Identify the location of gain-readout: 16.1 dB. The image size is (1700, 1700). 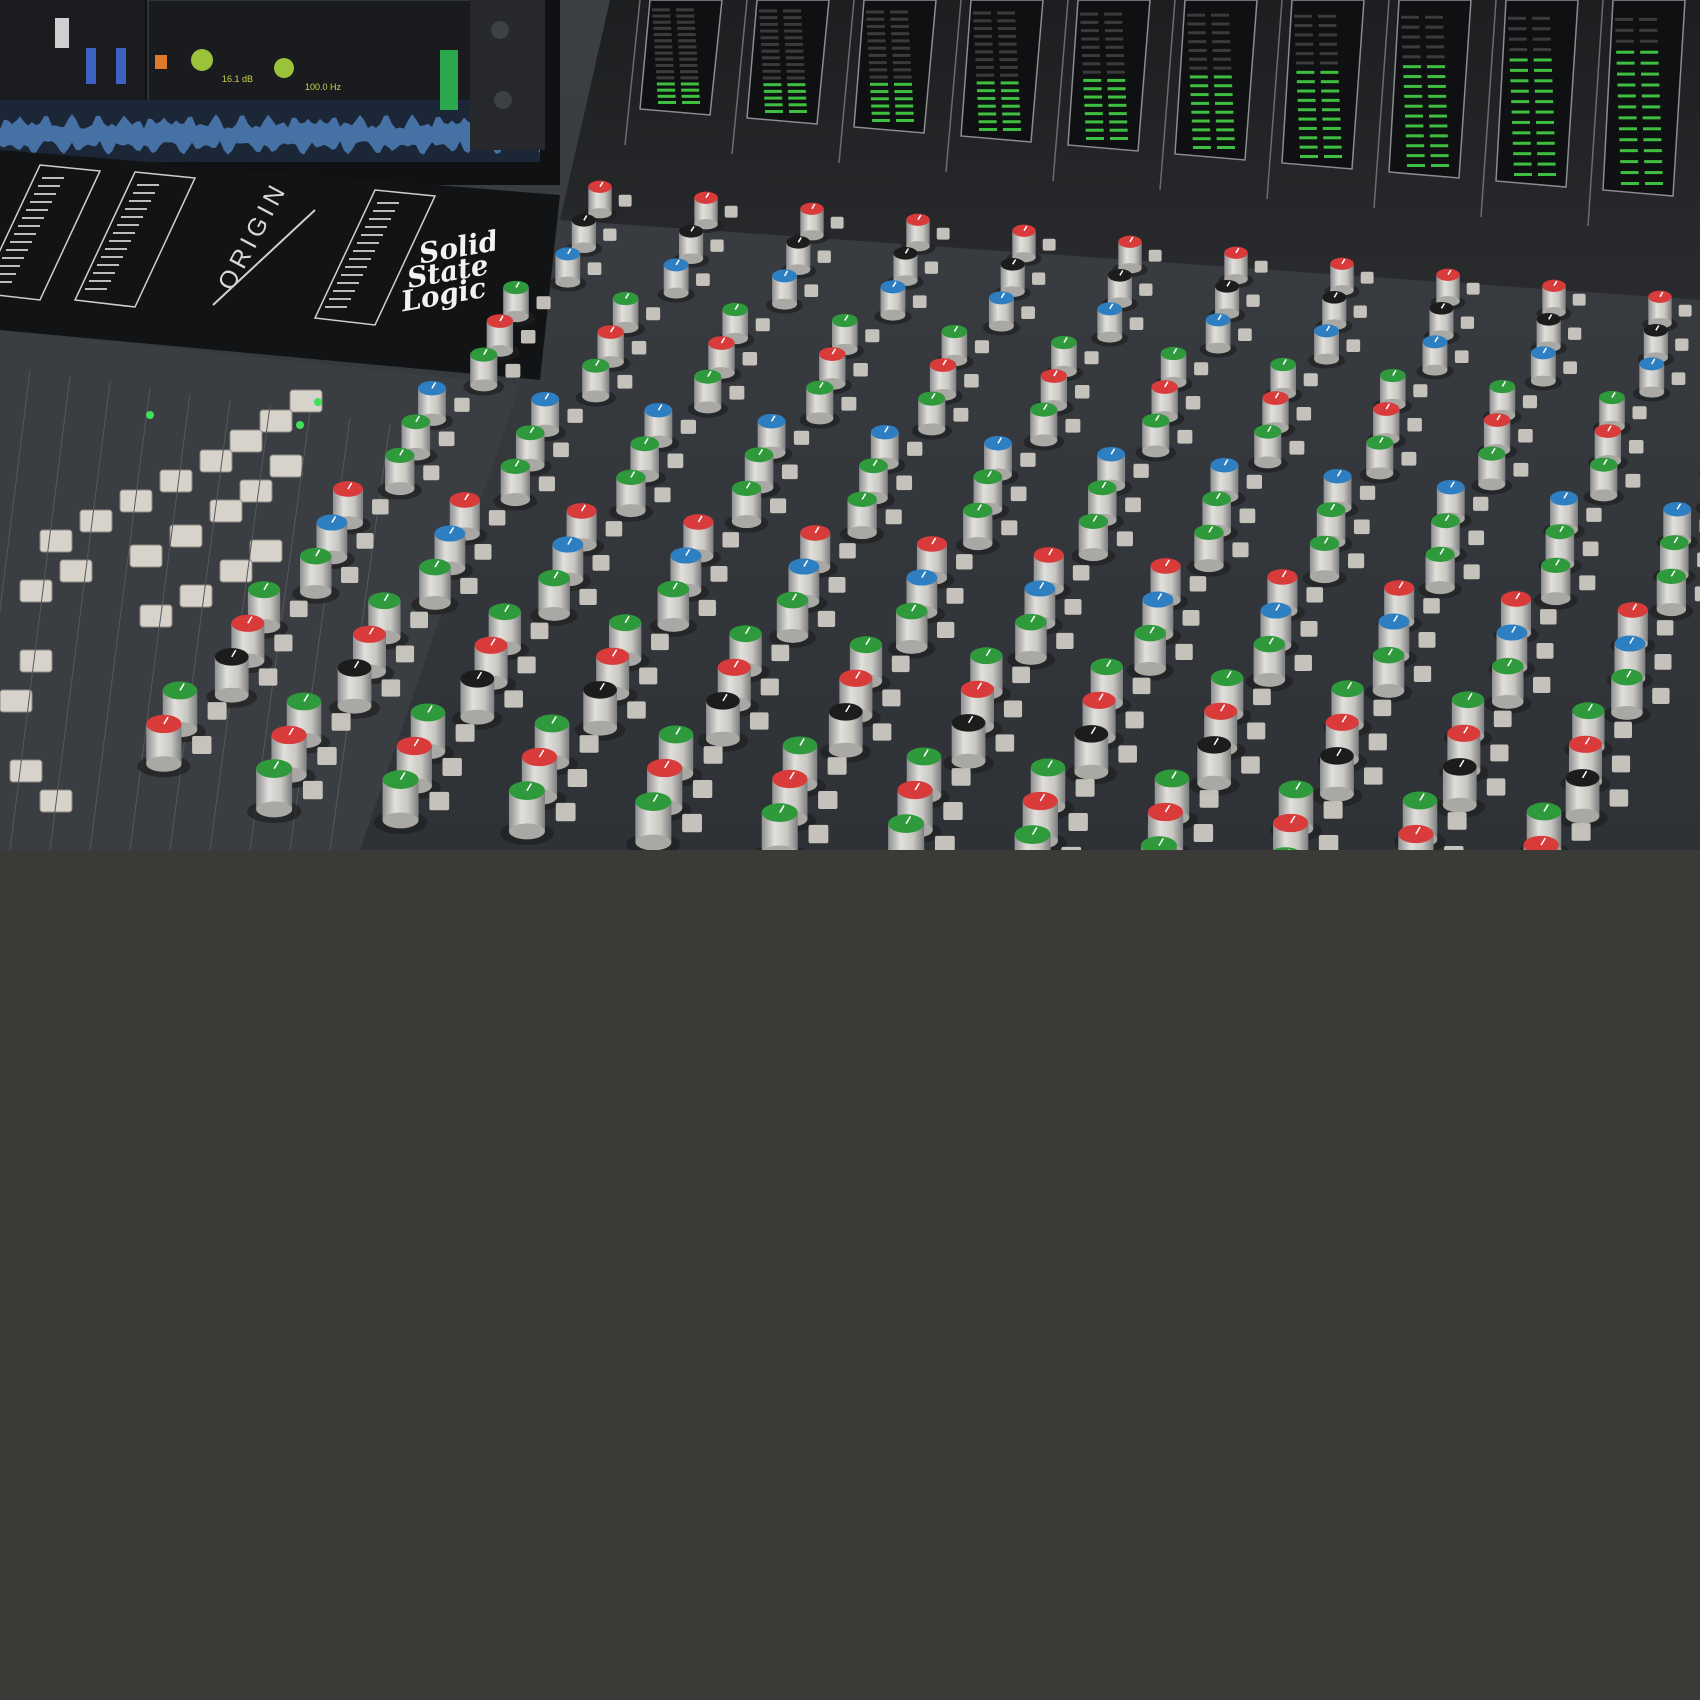
(237, 79).